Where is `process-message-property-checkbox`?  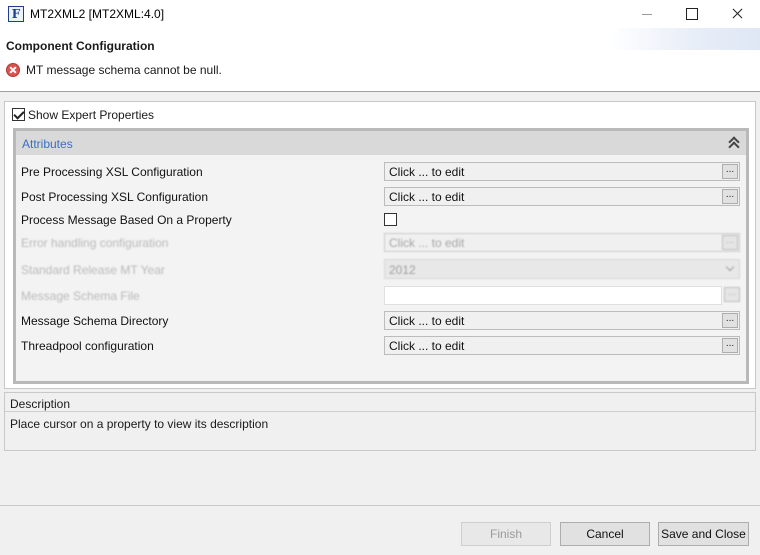 process-message-property-checkbox is located at coordinates (390, 219).